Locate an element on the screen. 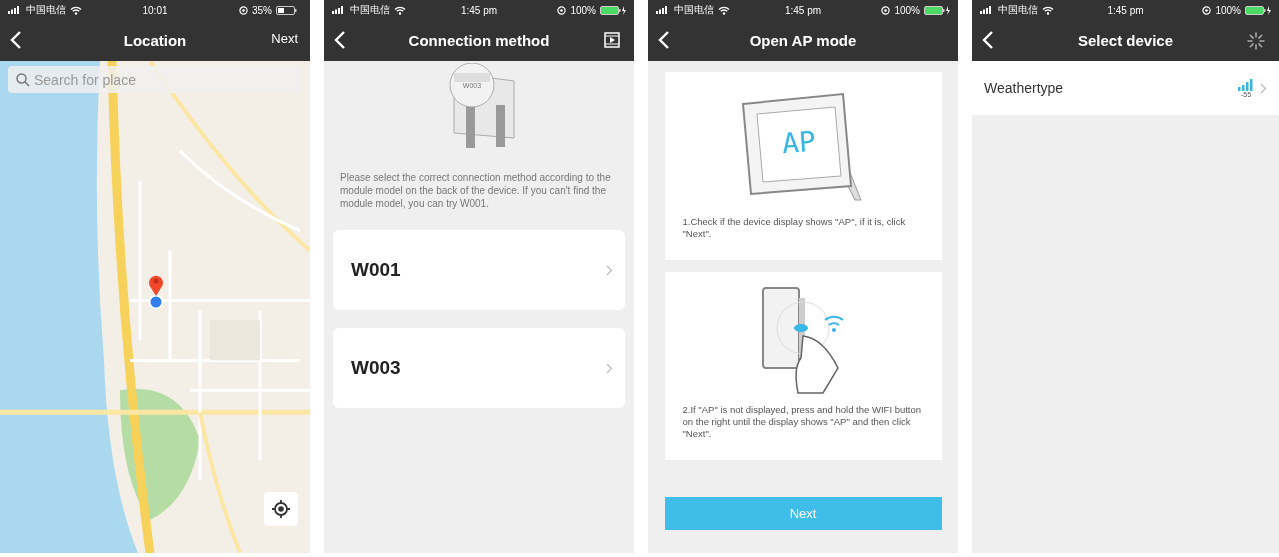  step-text: 2.If "AP" is not displayed, press and hold the WIFI button on the right until the display shows "AP" and then click "Next". is located at coordinates (802, 422).